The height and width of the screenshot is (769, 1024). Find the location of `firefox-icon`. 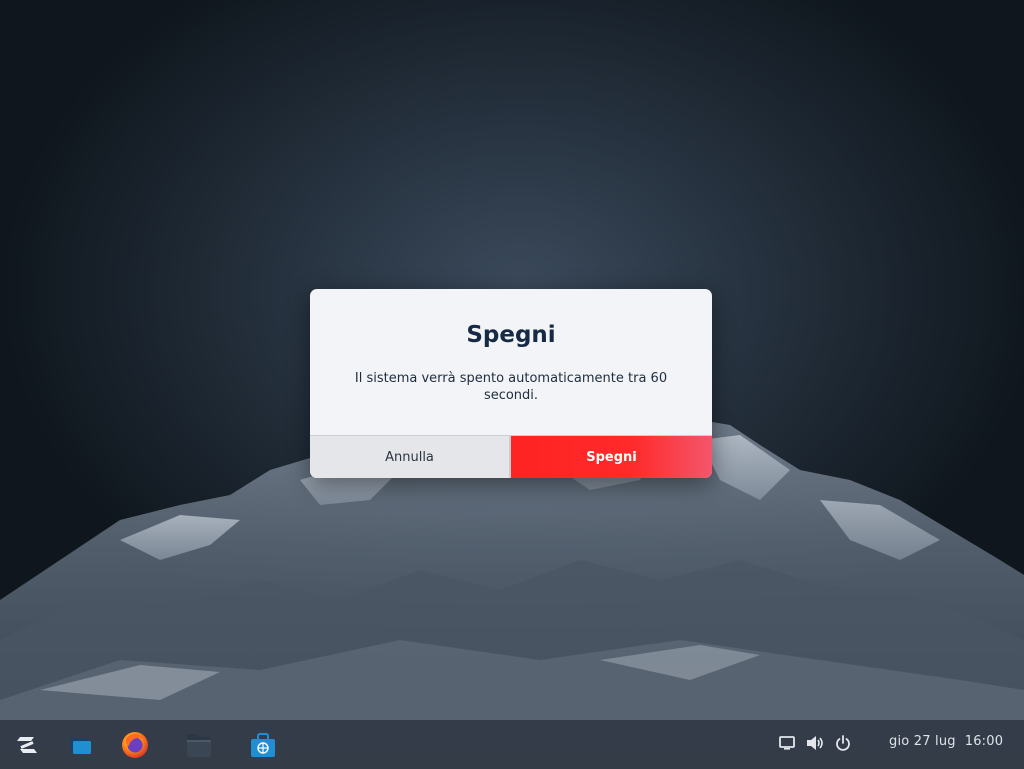

firefox-icon is located at coordinates (135, 744).